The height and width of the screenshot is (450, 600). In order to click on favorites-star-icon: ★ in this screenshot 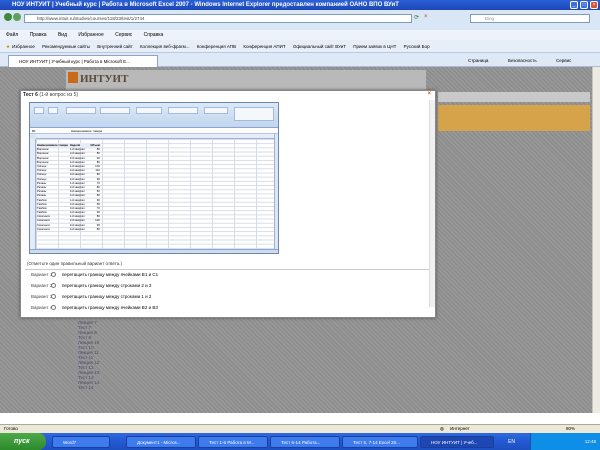, I will do `click(8, 46)`.